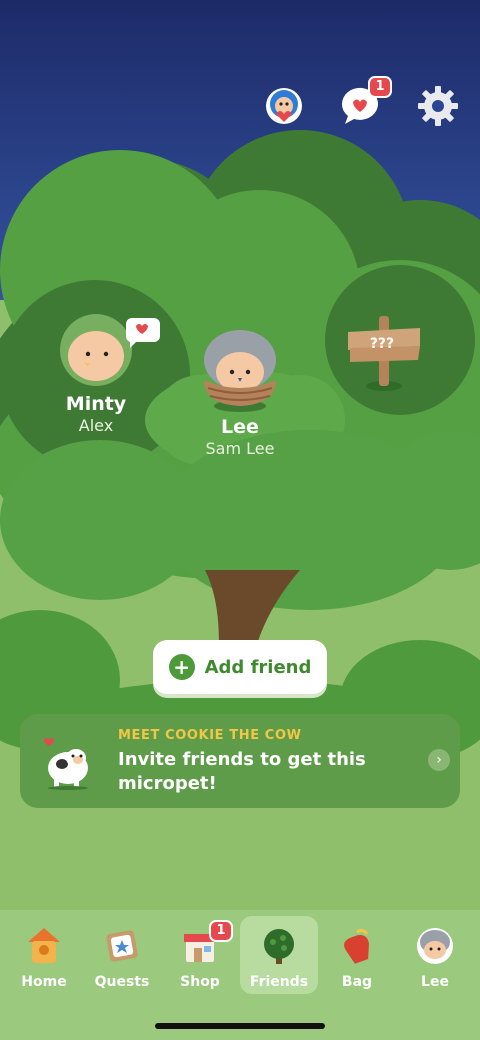 This screenshot has height=1040, width=480. What do you see at coordinates (240, 1026) in the screenshot?
I see `home-indicator` at bounding box center [240, 1026].